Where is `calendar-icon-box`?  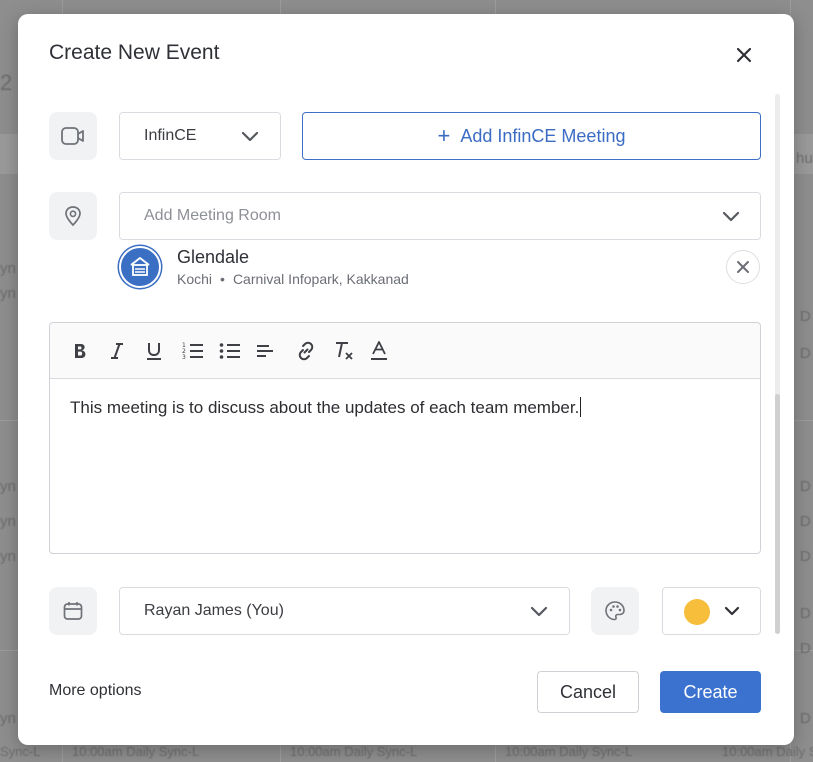
calendar-icon-box is located at coordinates (73, 611).